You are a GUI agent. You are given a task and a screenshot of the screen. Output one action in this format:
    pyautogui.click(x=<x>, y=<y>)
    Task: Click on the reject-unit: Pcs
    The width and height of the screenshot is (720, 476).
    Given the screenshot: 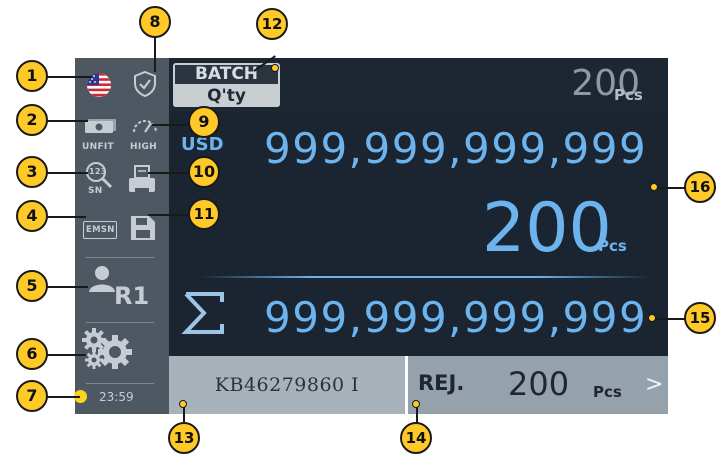 What is the action you would take?
    pyautogui.click(x=607, y=392)
    